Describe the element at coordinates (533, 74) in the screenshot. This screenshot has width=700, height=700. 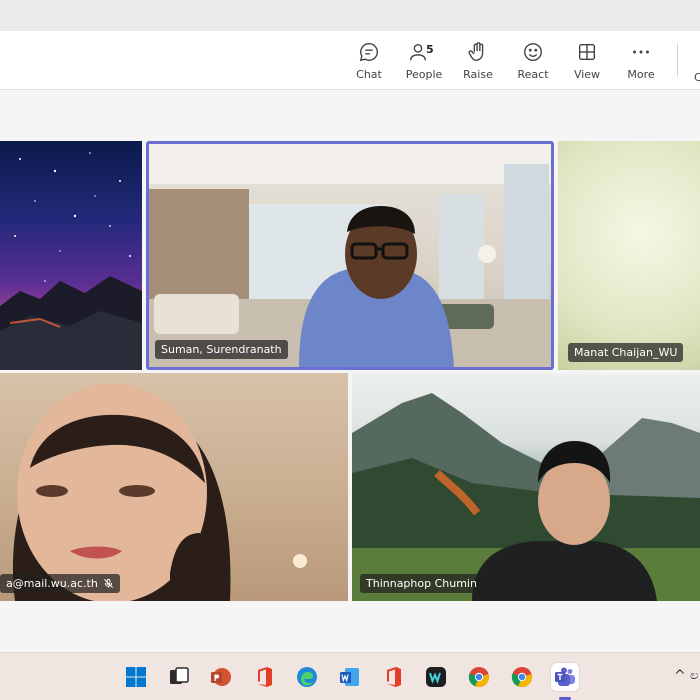
I see `react-label: React` at that location.